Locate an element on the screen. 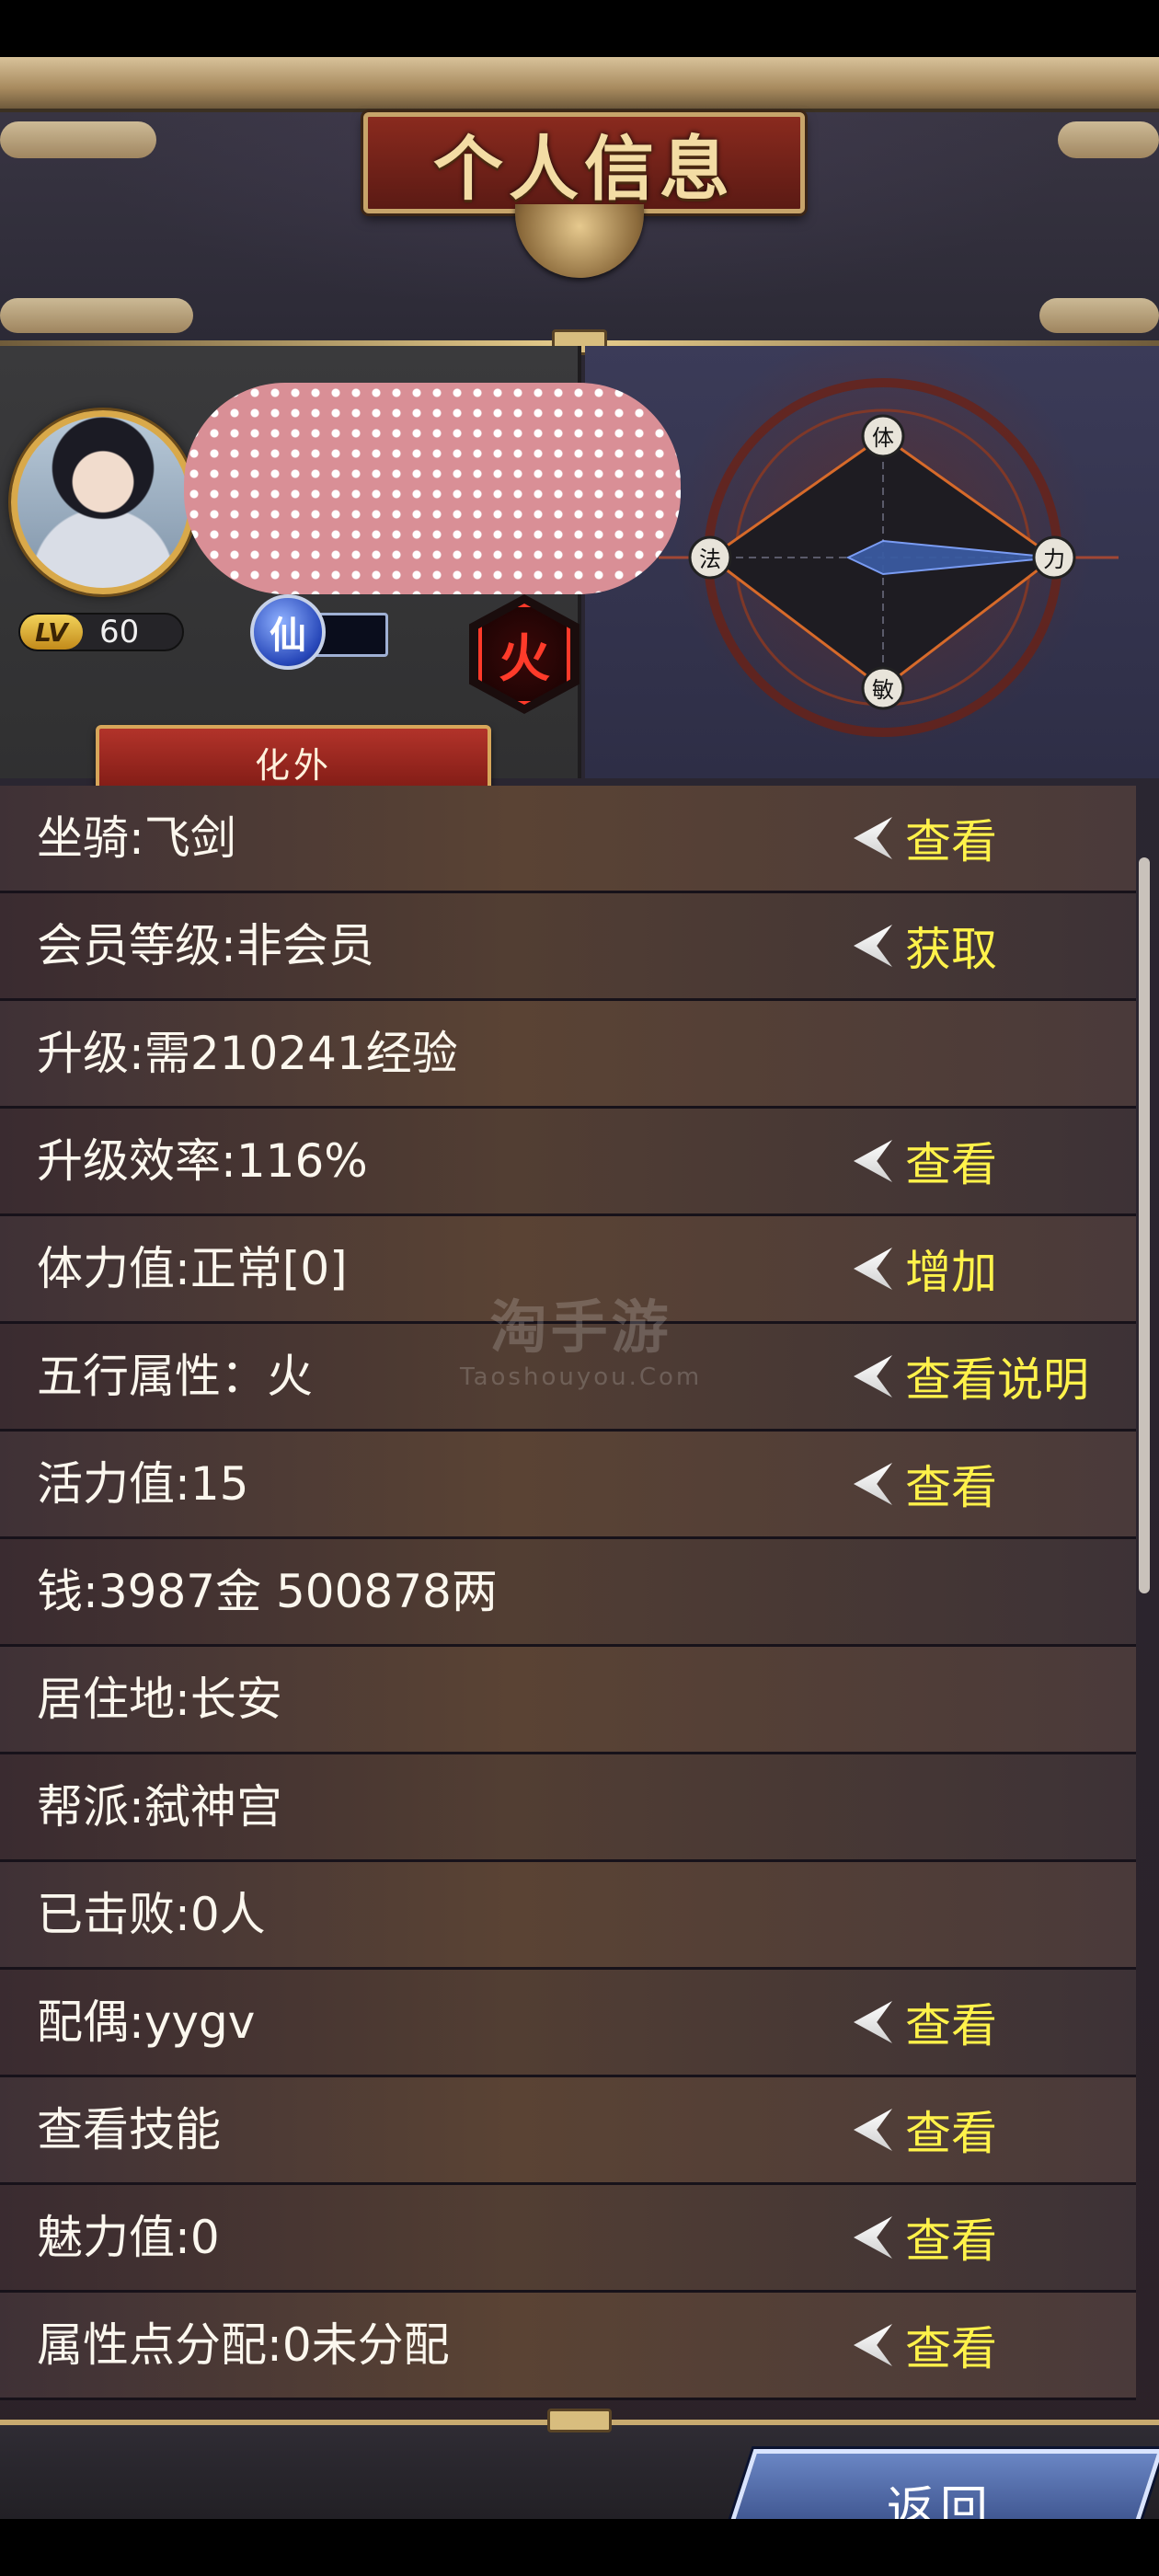  back-button: 返回 is located at coordinates (938, 2484).